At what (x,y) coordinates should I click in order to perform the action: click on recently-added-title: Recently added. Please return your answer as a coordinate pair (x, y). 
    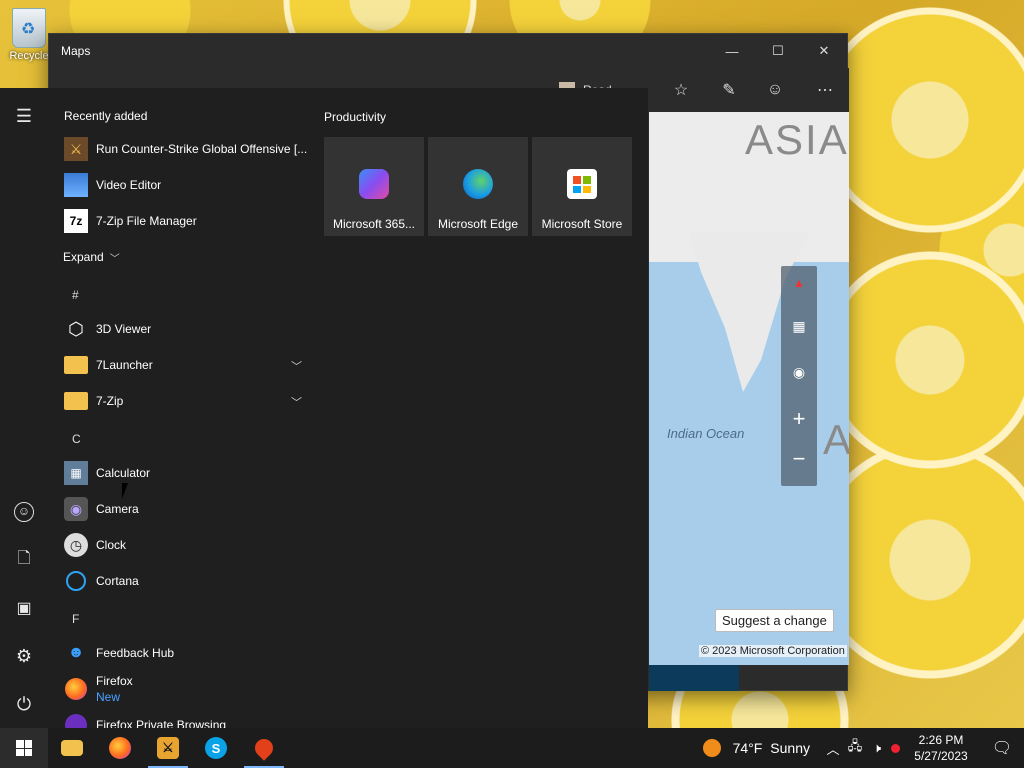
    Looking at the image, I should click on (106, 116).